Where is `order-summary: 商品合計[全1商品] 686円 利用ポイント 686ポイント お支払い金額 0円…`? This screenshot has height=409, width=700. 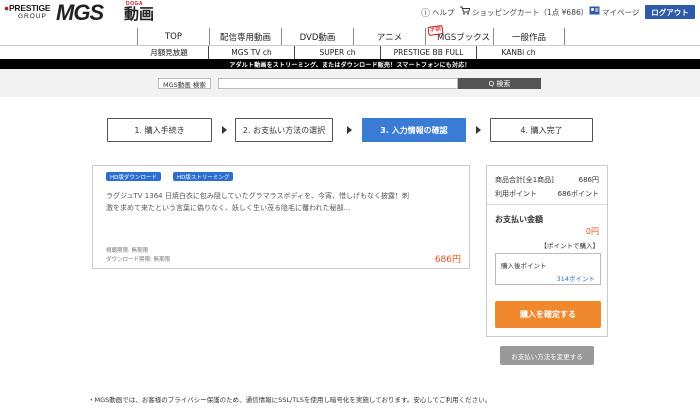
order-summary: 商品合計[全1商品] 686円 利用ポイント 686ポイント お支払い金額 0円… is located at coordinates (547, 251).